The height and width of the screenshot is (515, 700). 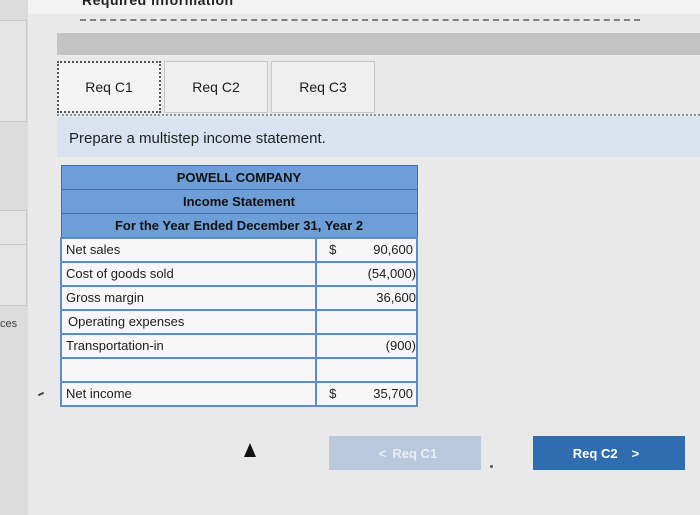 What do you see at coordinates (360, 20) in the screenshot?
I see `header-divider` at bounding box center [360, 20].